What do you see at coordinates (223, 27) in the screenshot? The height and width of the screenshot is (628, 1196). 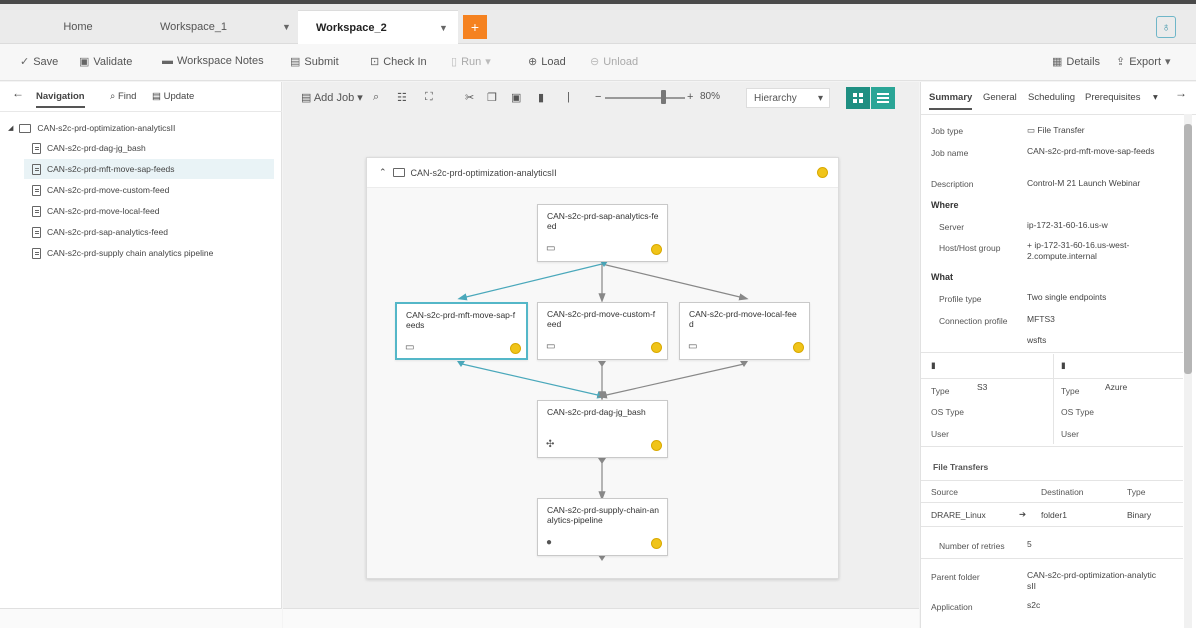 I see `tab-workspace-1: Workspace_1 ▼` at bounding box center [223, 27].